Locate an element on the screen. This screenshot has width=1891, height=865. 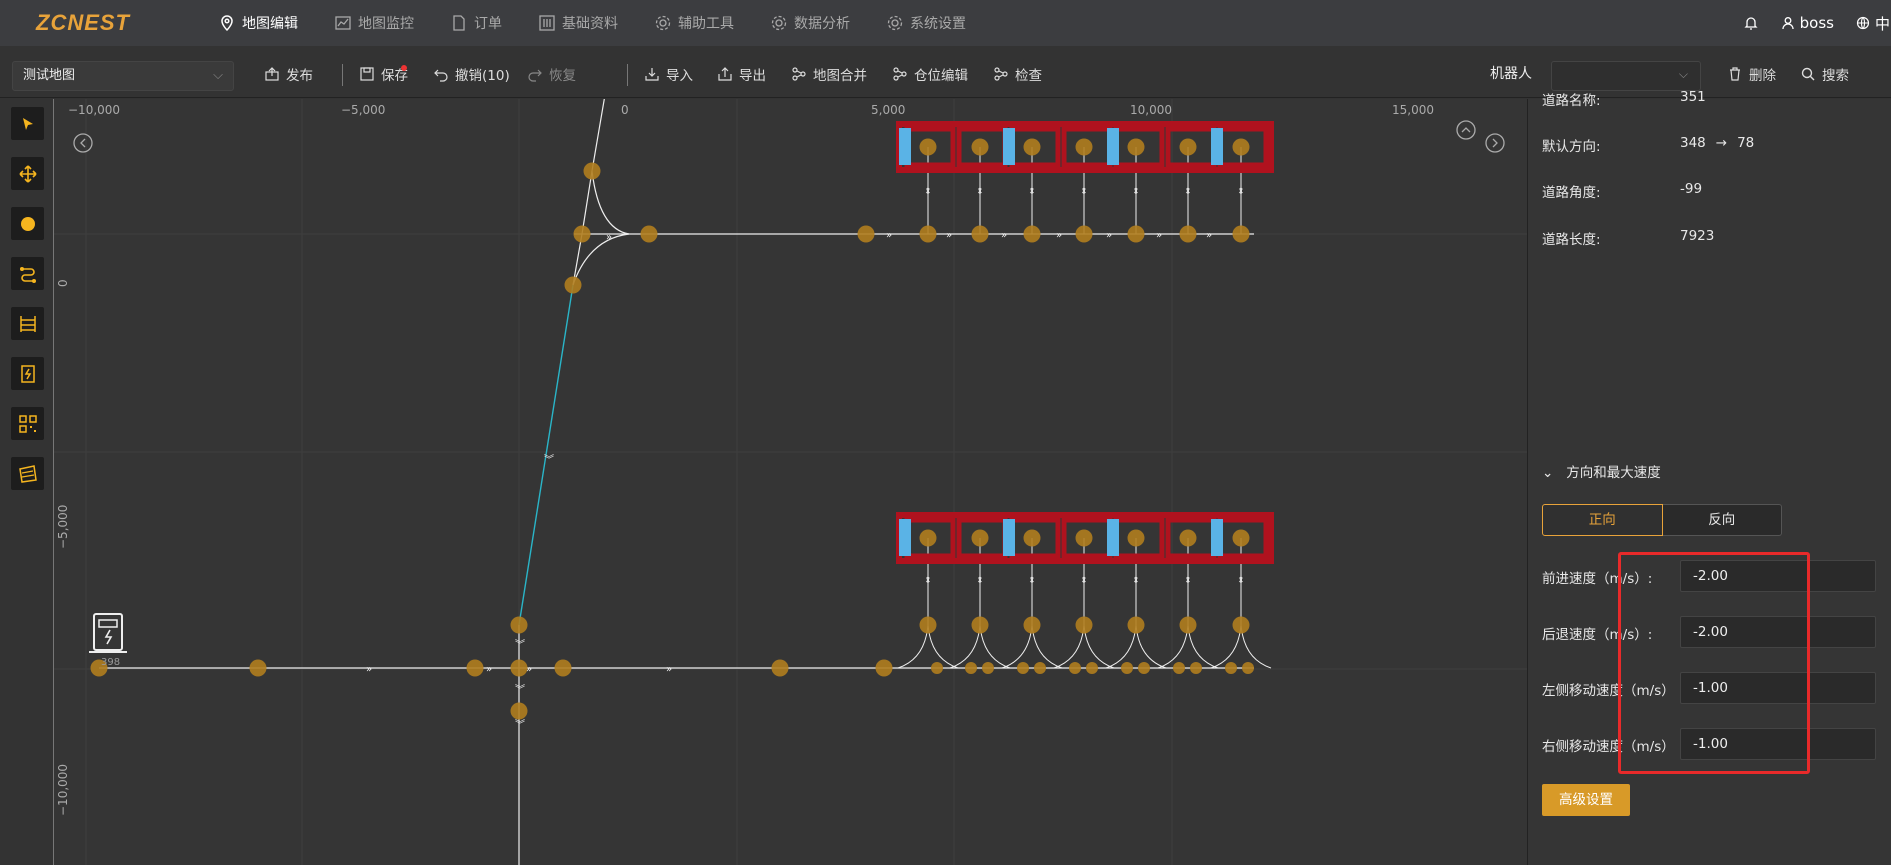
section-header: ⌄ 方向和最大速度 is located at coordinates (1601, 471).